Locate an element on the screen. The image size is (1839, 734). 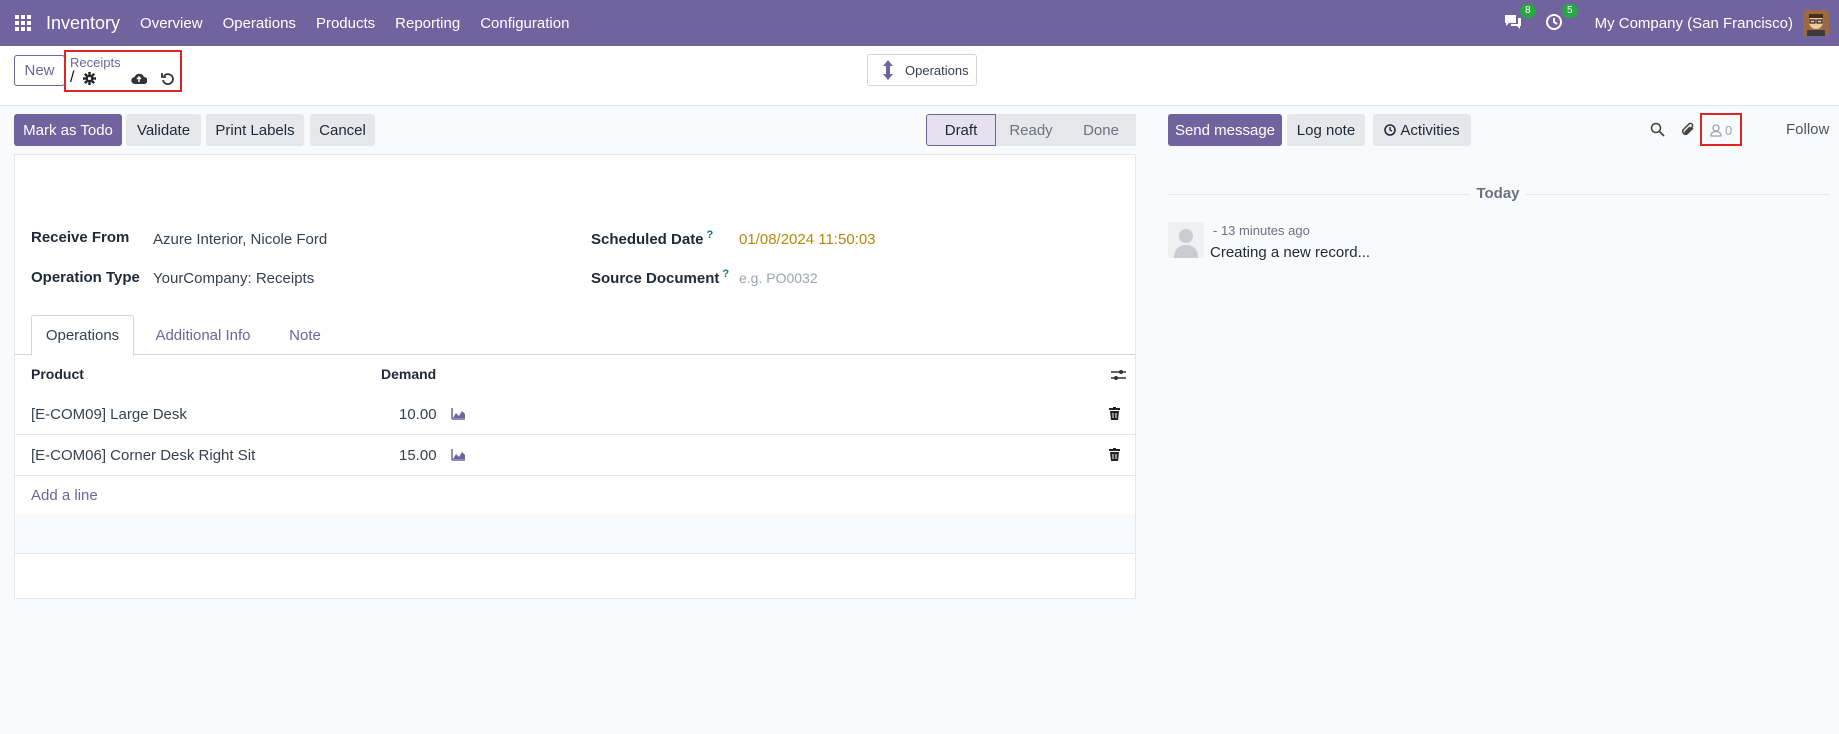
app-name: Inventory is located at coordinates (83, 23).